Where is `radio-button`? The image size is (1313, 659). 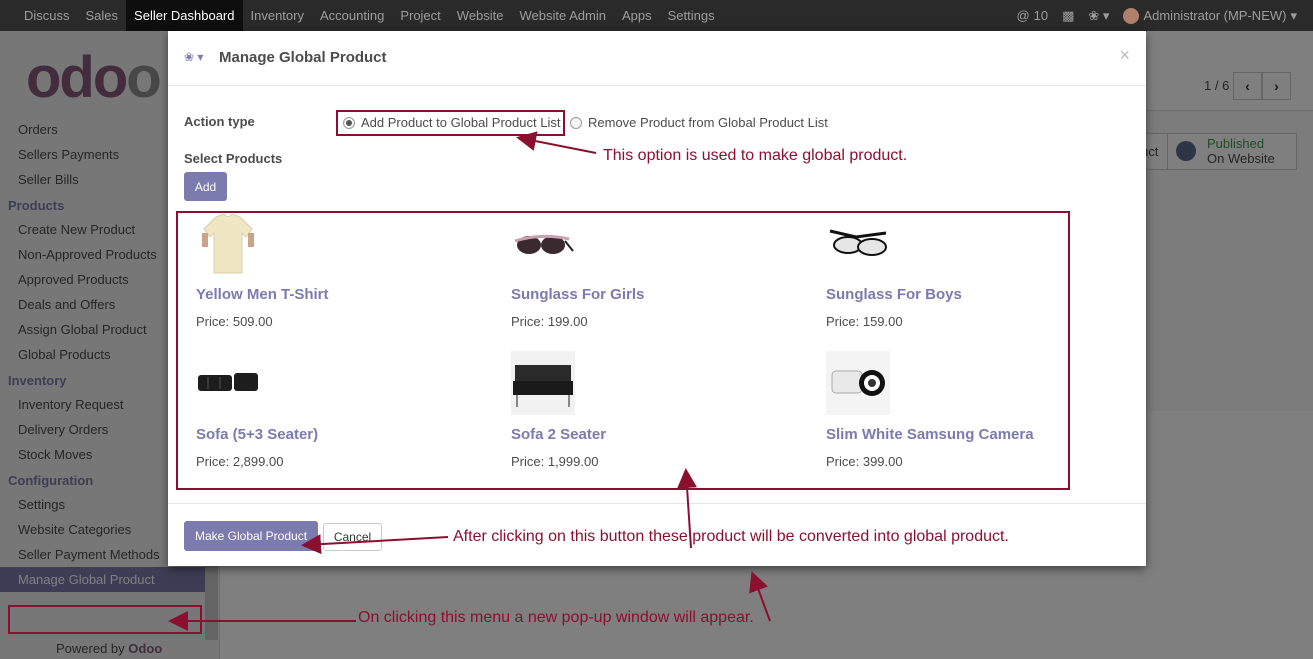
radio-button is located at coordinates (576, 122).